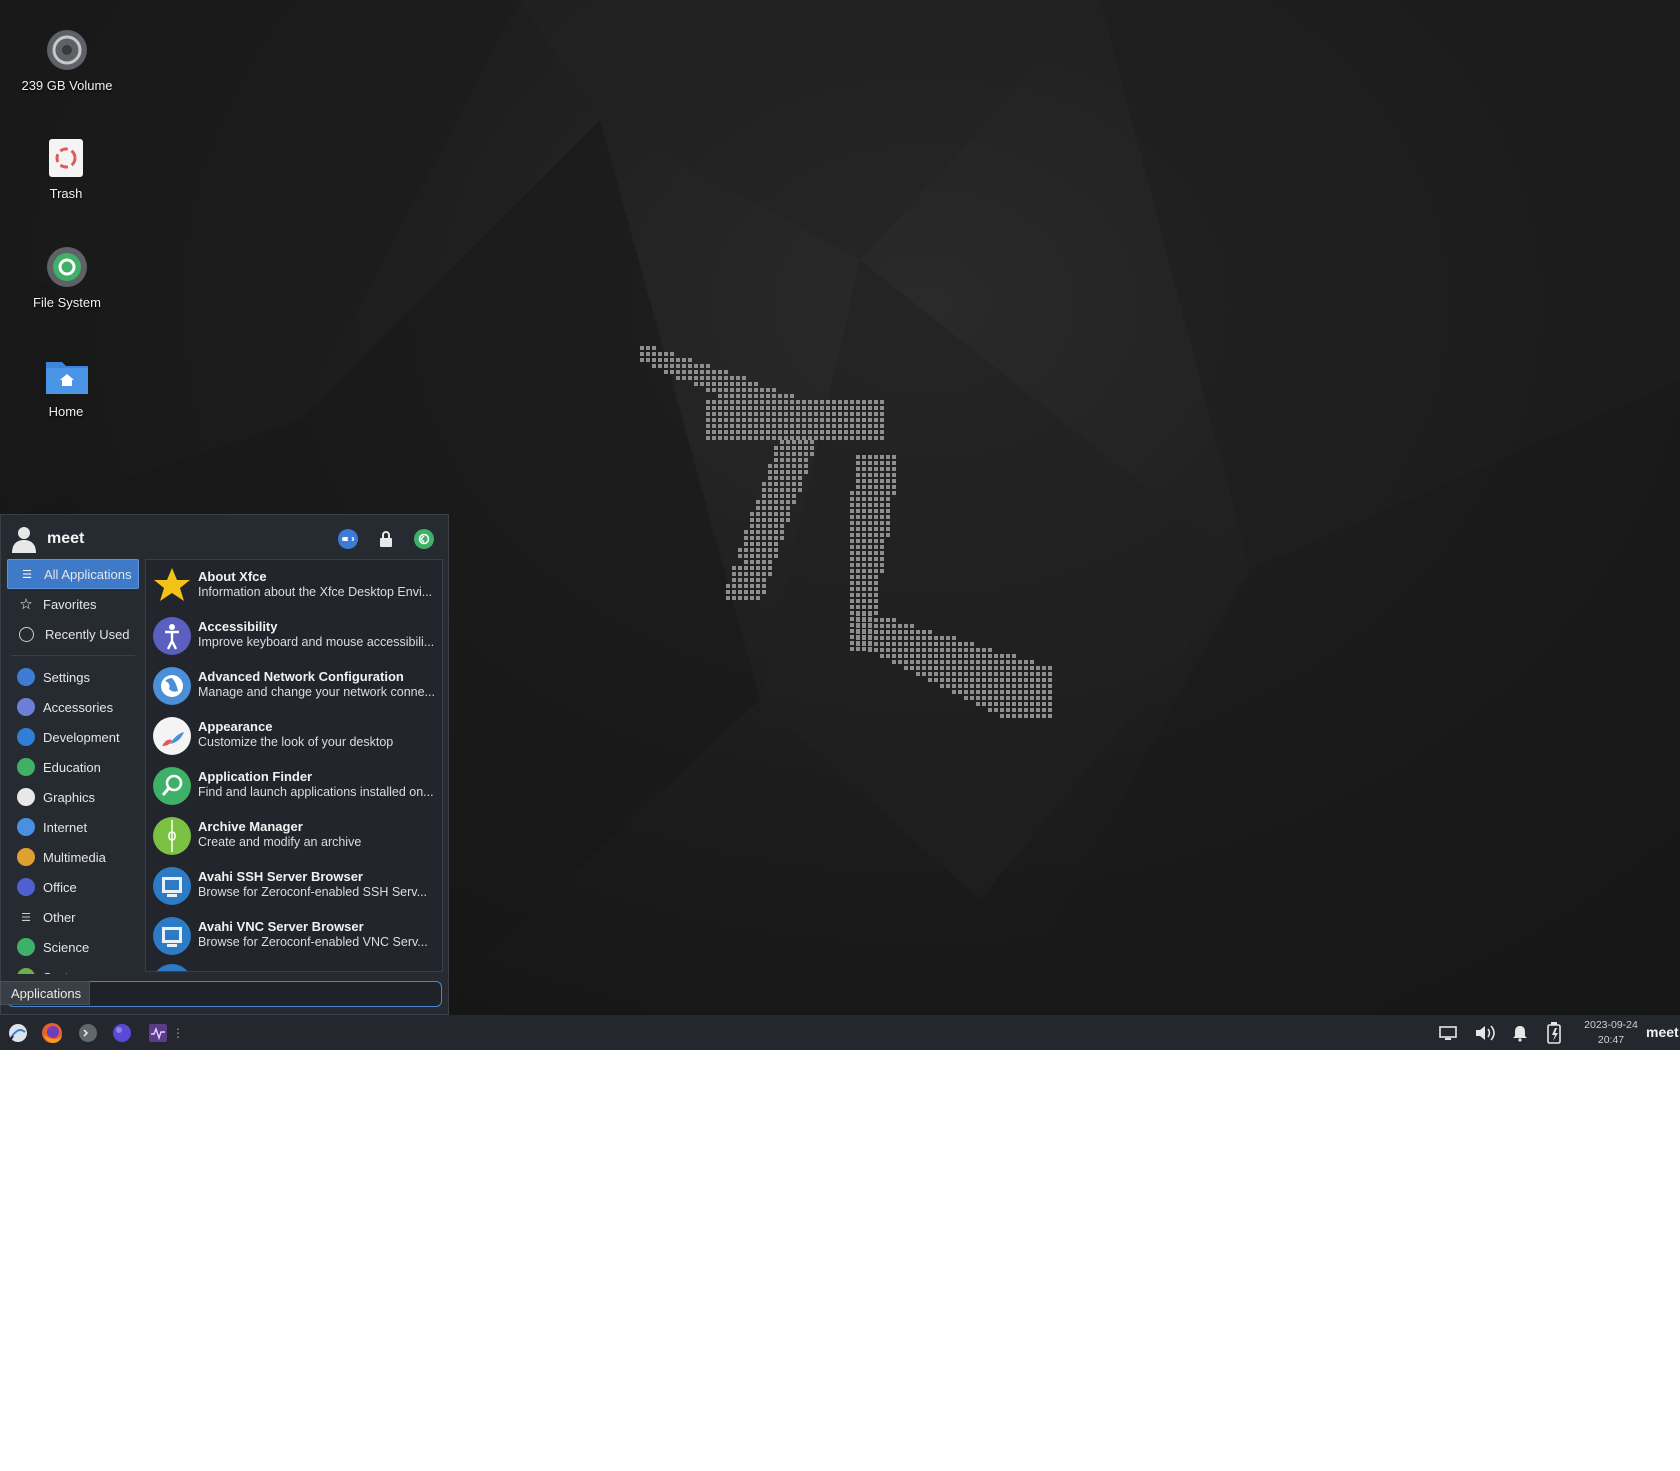 The image size is (1680, 1471). I want to click on category-other: ☰ Other, so click(73, 917).